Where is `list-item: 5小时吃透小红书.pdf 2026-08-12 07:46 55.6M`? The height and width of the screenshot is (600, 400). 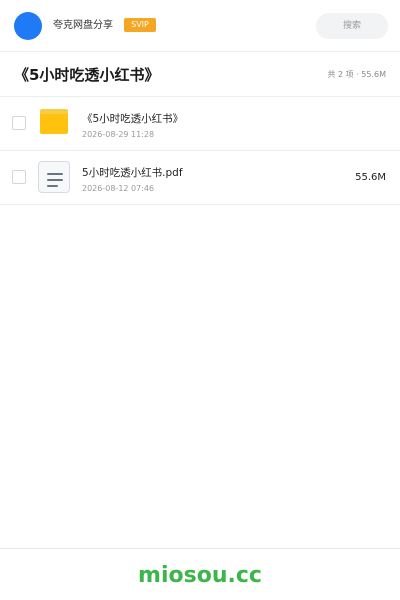
list-item: 5小时吃透小红书.pdf 2026-08-12 07:46 55.6M is located at coordinates (200, 178).